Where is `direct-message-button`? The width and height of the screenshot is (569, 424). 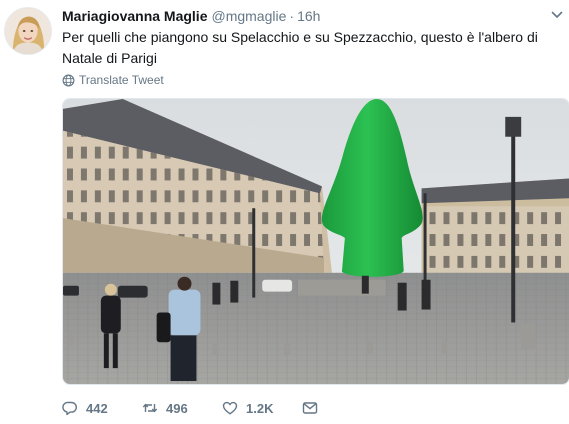
direct-message-button is located at coordinates (317, 408).